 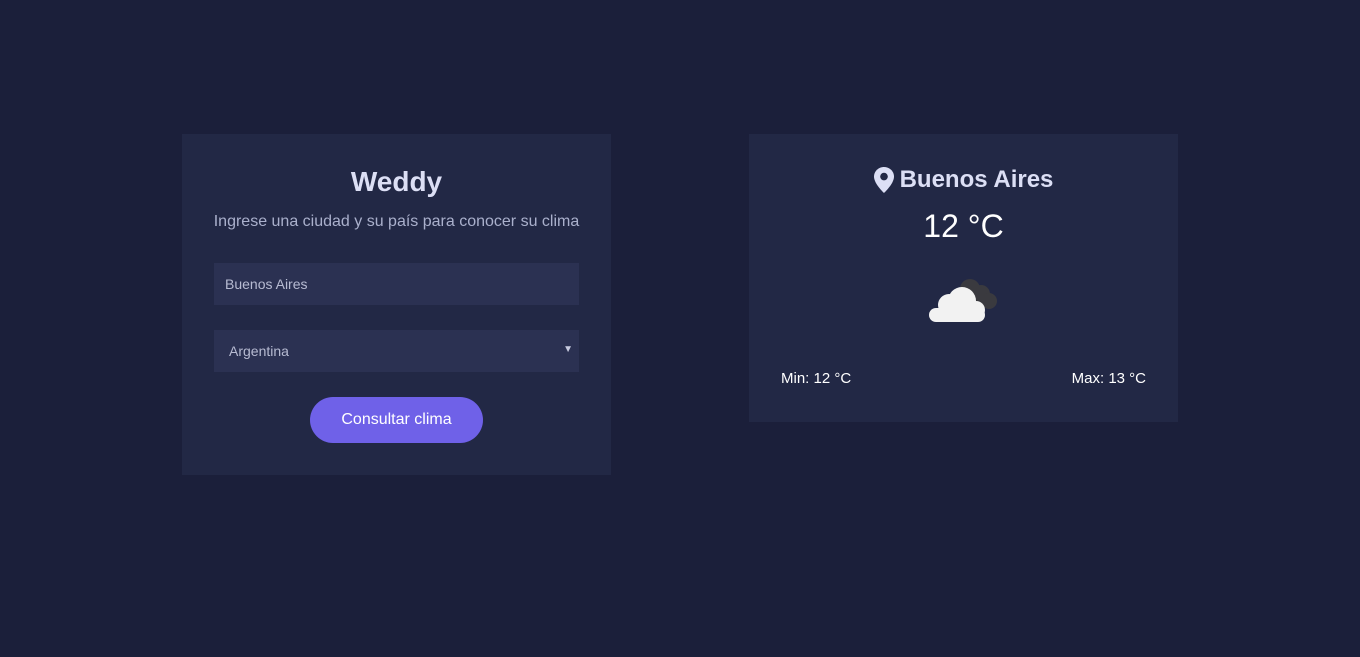 What do you see at coordinates (568, 349) in the screenshot?
I see `chevron-down-icon: ▼` at bounding box center [568, 349].